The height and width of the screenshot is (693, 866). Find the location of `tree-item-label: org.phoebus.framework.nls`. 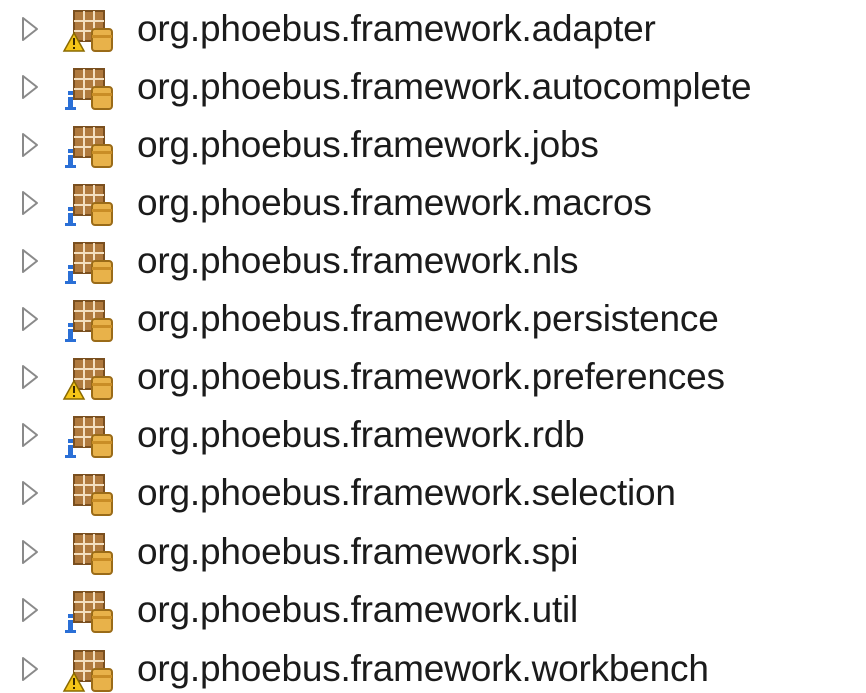

tree-item-label: org.phoebus.framework.nls is located at coordinates (358, 260).